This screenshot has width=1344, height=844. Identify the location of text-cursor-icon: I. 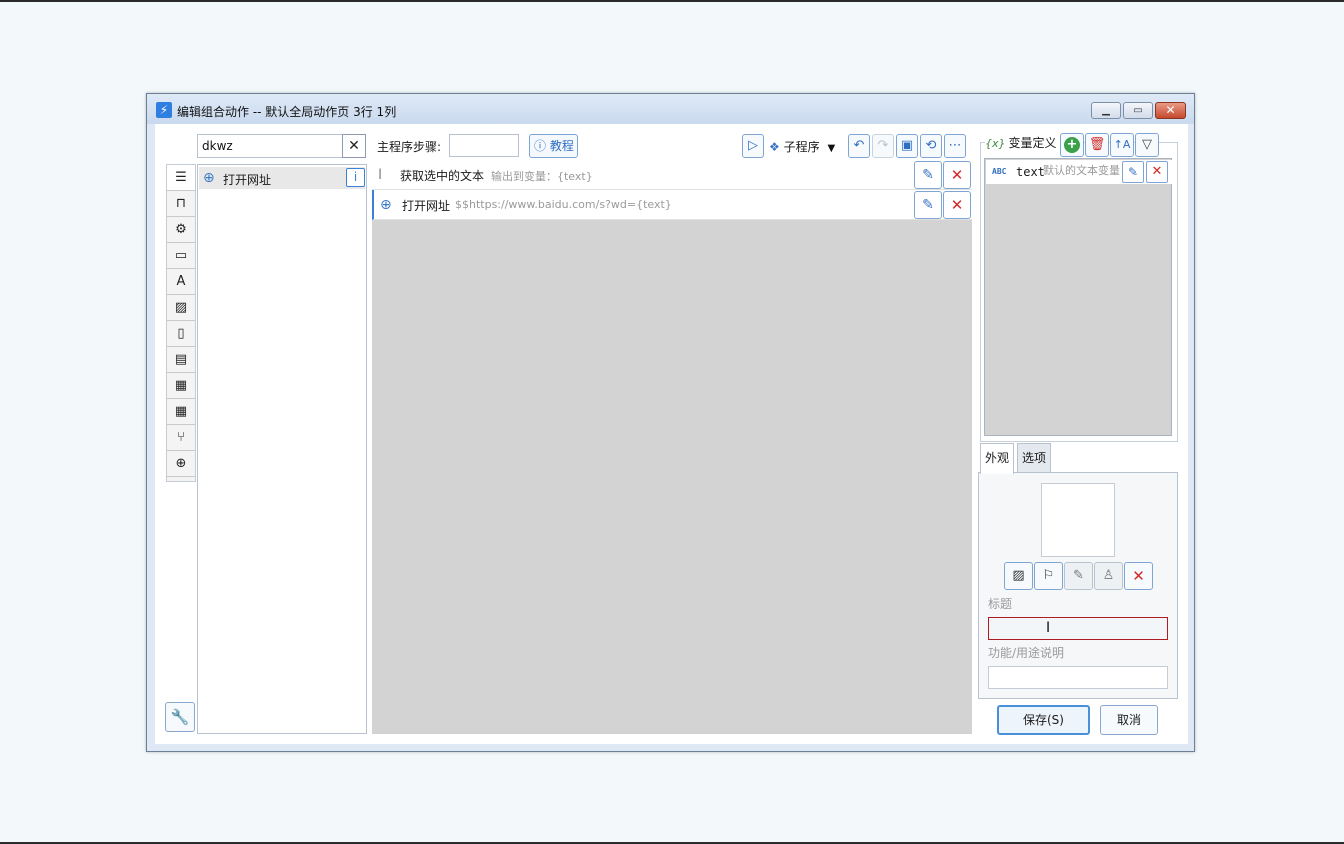
(380, 175).